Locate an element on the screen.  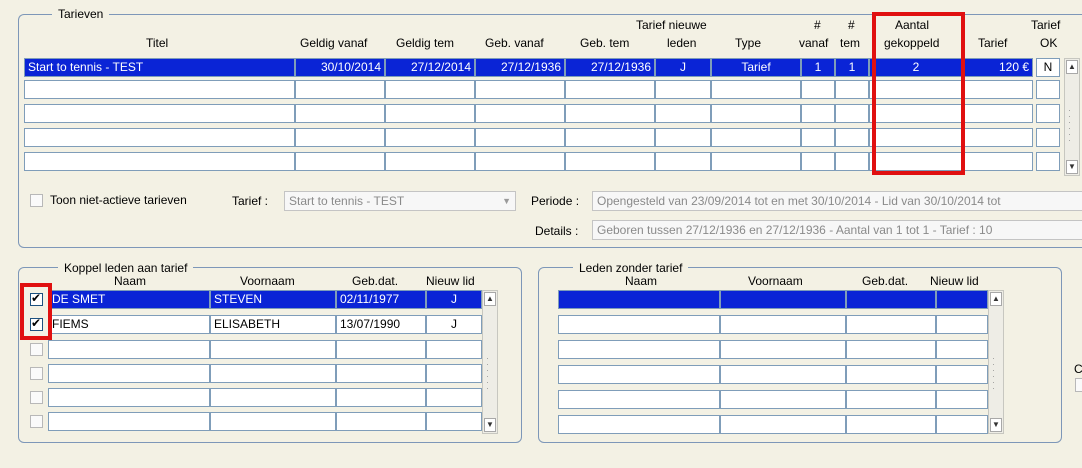
tarief-nieuwe-leden-cell: J is located at coordinates (683, 67).